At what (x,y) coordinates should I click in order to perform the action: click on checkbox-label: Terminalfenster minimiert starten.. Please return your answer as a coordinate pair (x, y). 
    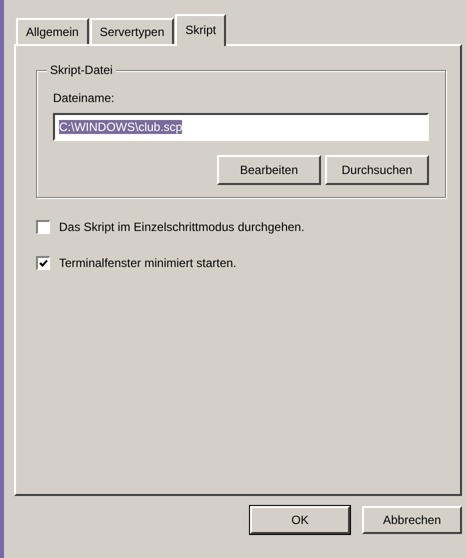
    Looking at the image, I should click on (147, 263).